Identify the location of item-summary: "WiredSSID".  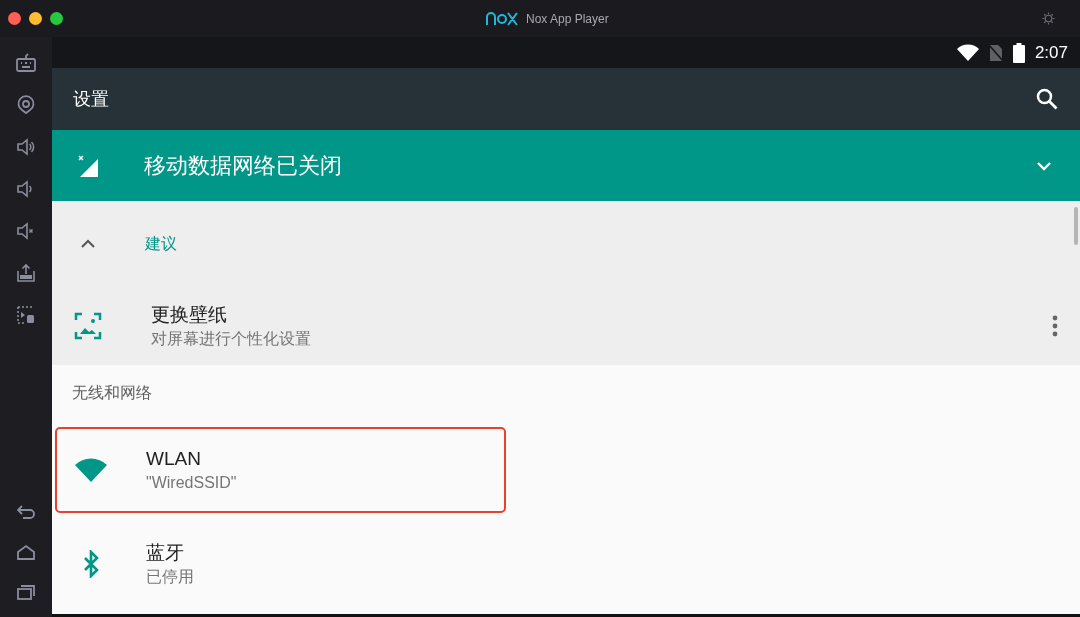
(191, 483).